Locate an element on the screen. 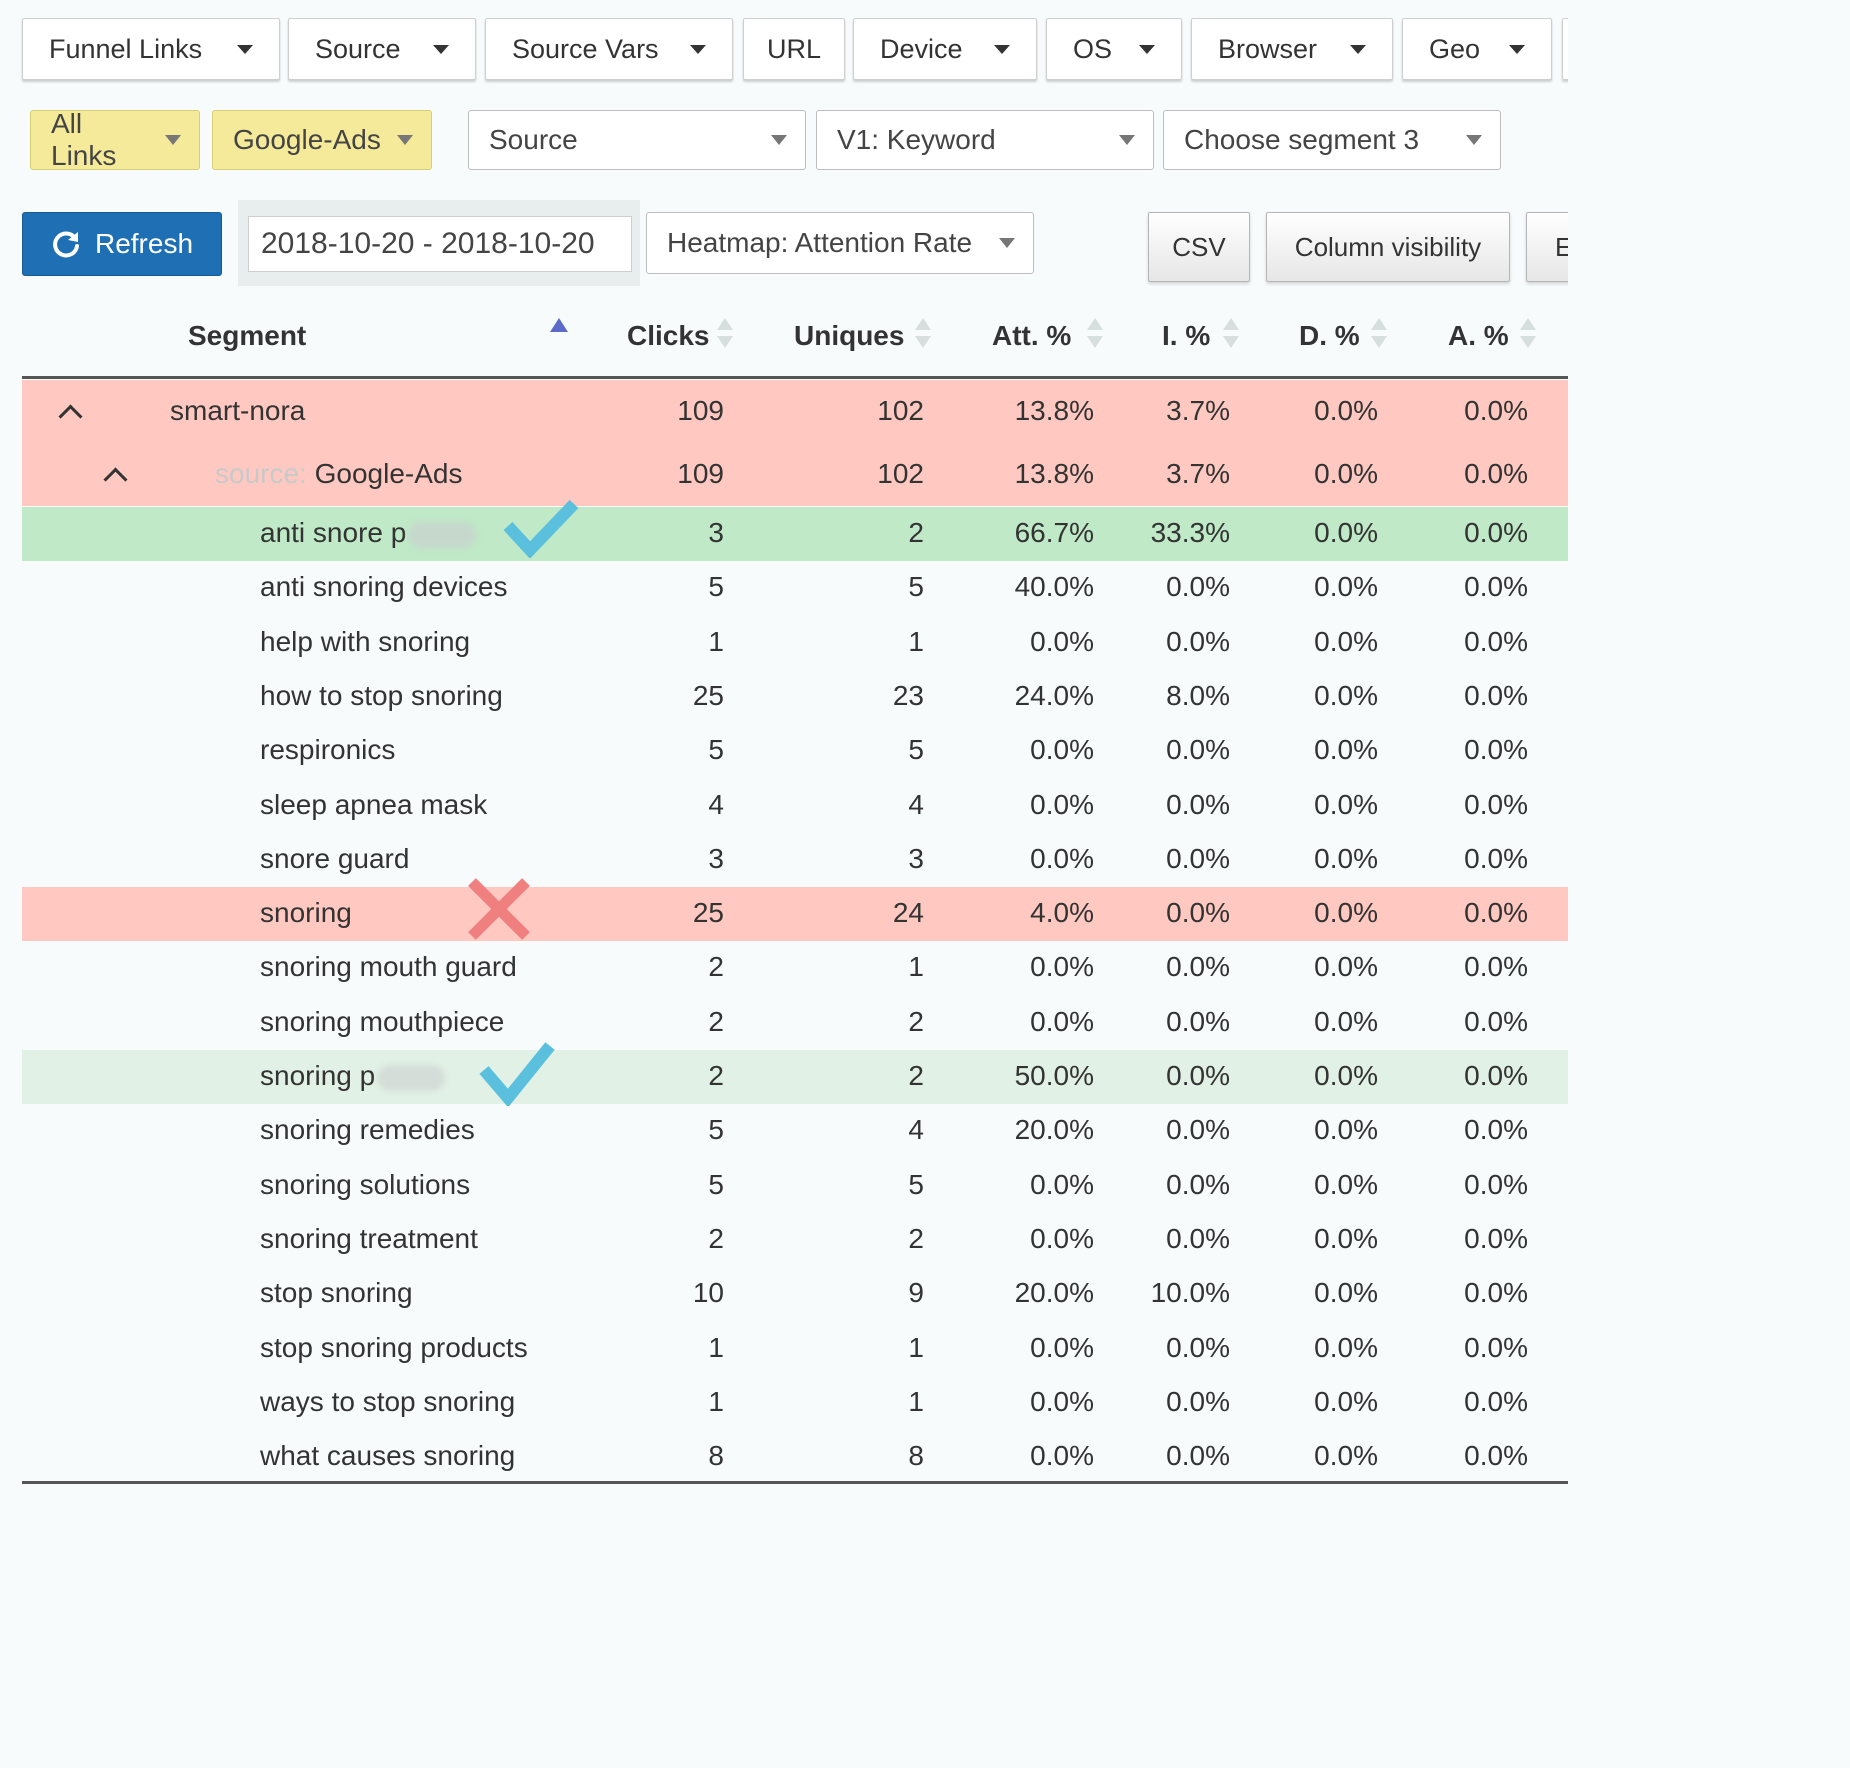  column-visibility-button: Column visibility is located at coordinates (1388, 247).